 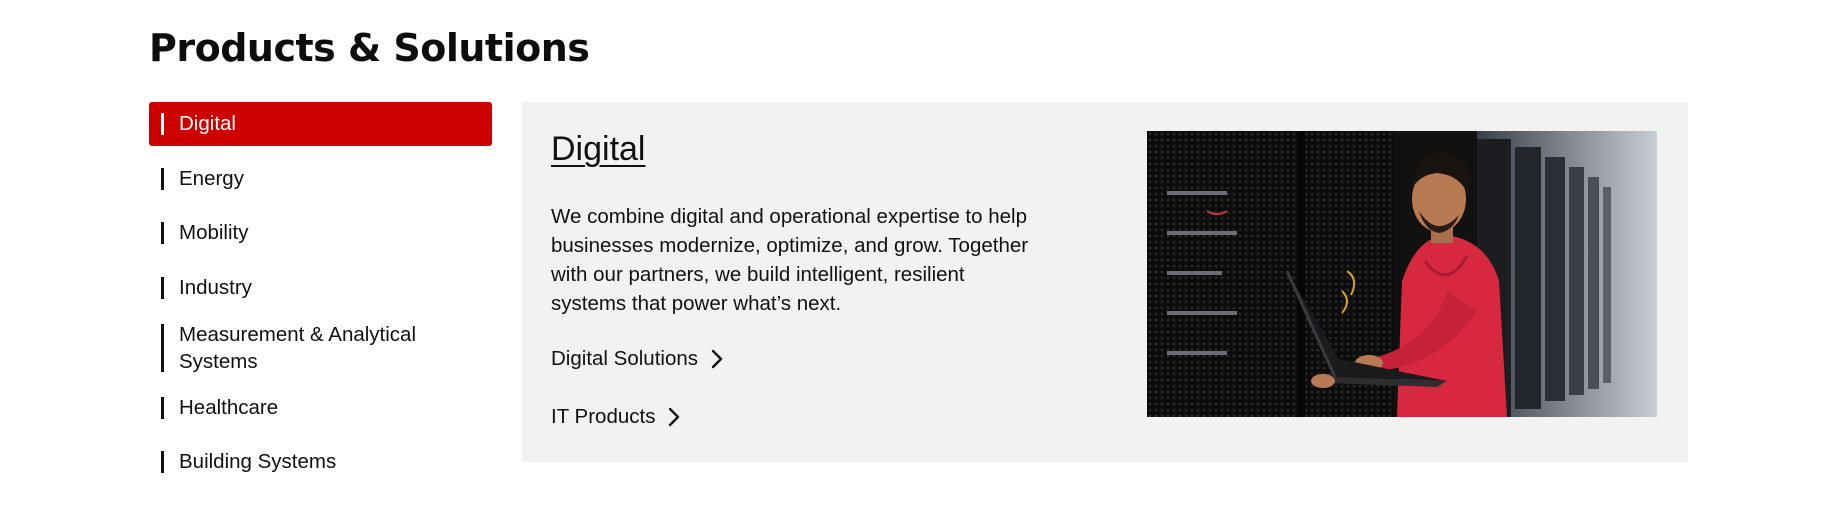 What do you see at coordinates (624, 358) in the screenshot?
I see `link-label: Digital Solutions` at bounding box center [624, 358].